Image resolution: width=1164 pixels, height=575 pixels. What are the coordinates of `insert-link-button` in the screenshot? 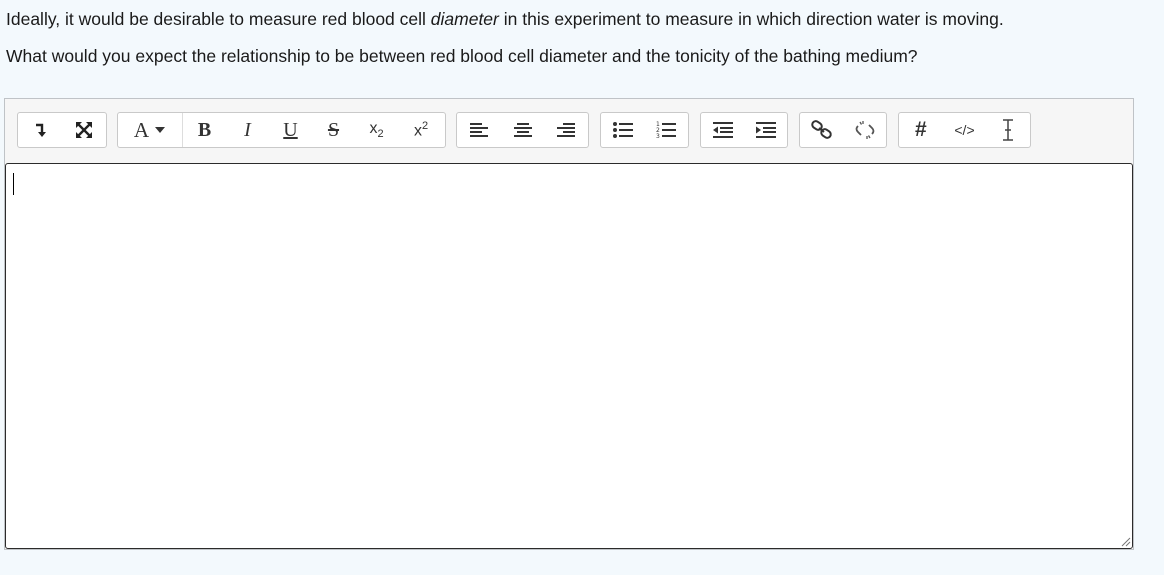 It's located at (821, 130).